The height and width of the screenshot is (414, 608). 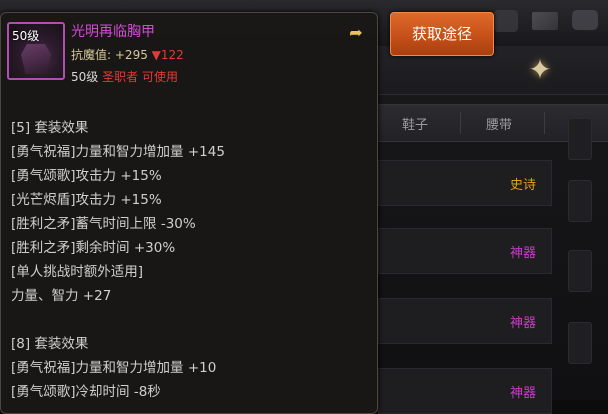 I want to click on requirement-job: 圣职者, so click(x=120, y=77).